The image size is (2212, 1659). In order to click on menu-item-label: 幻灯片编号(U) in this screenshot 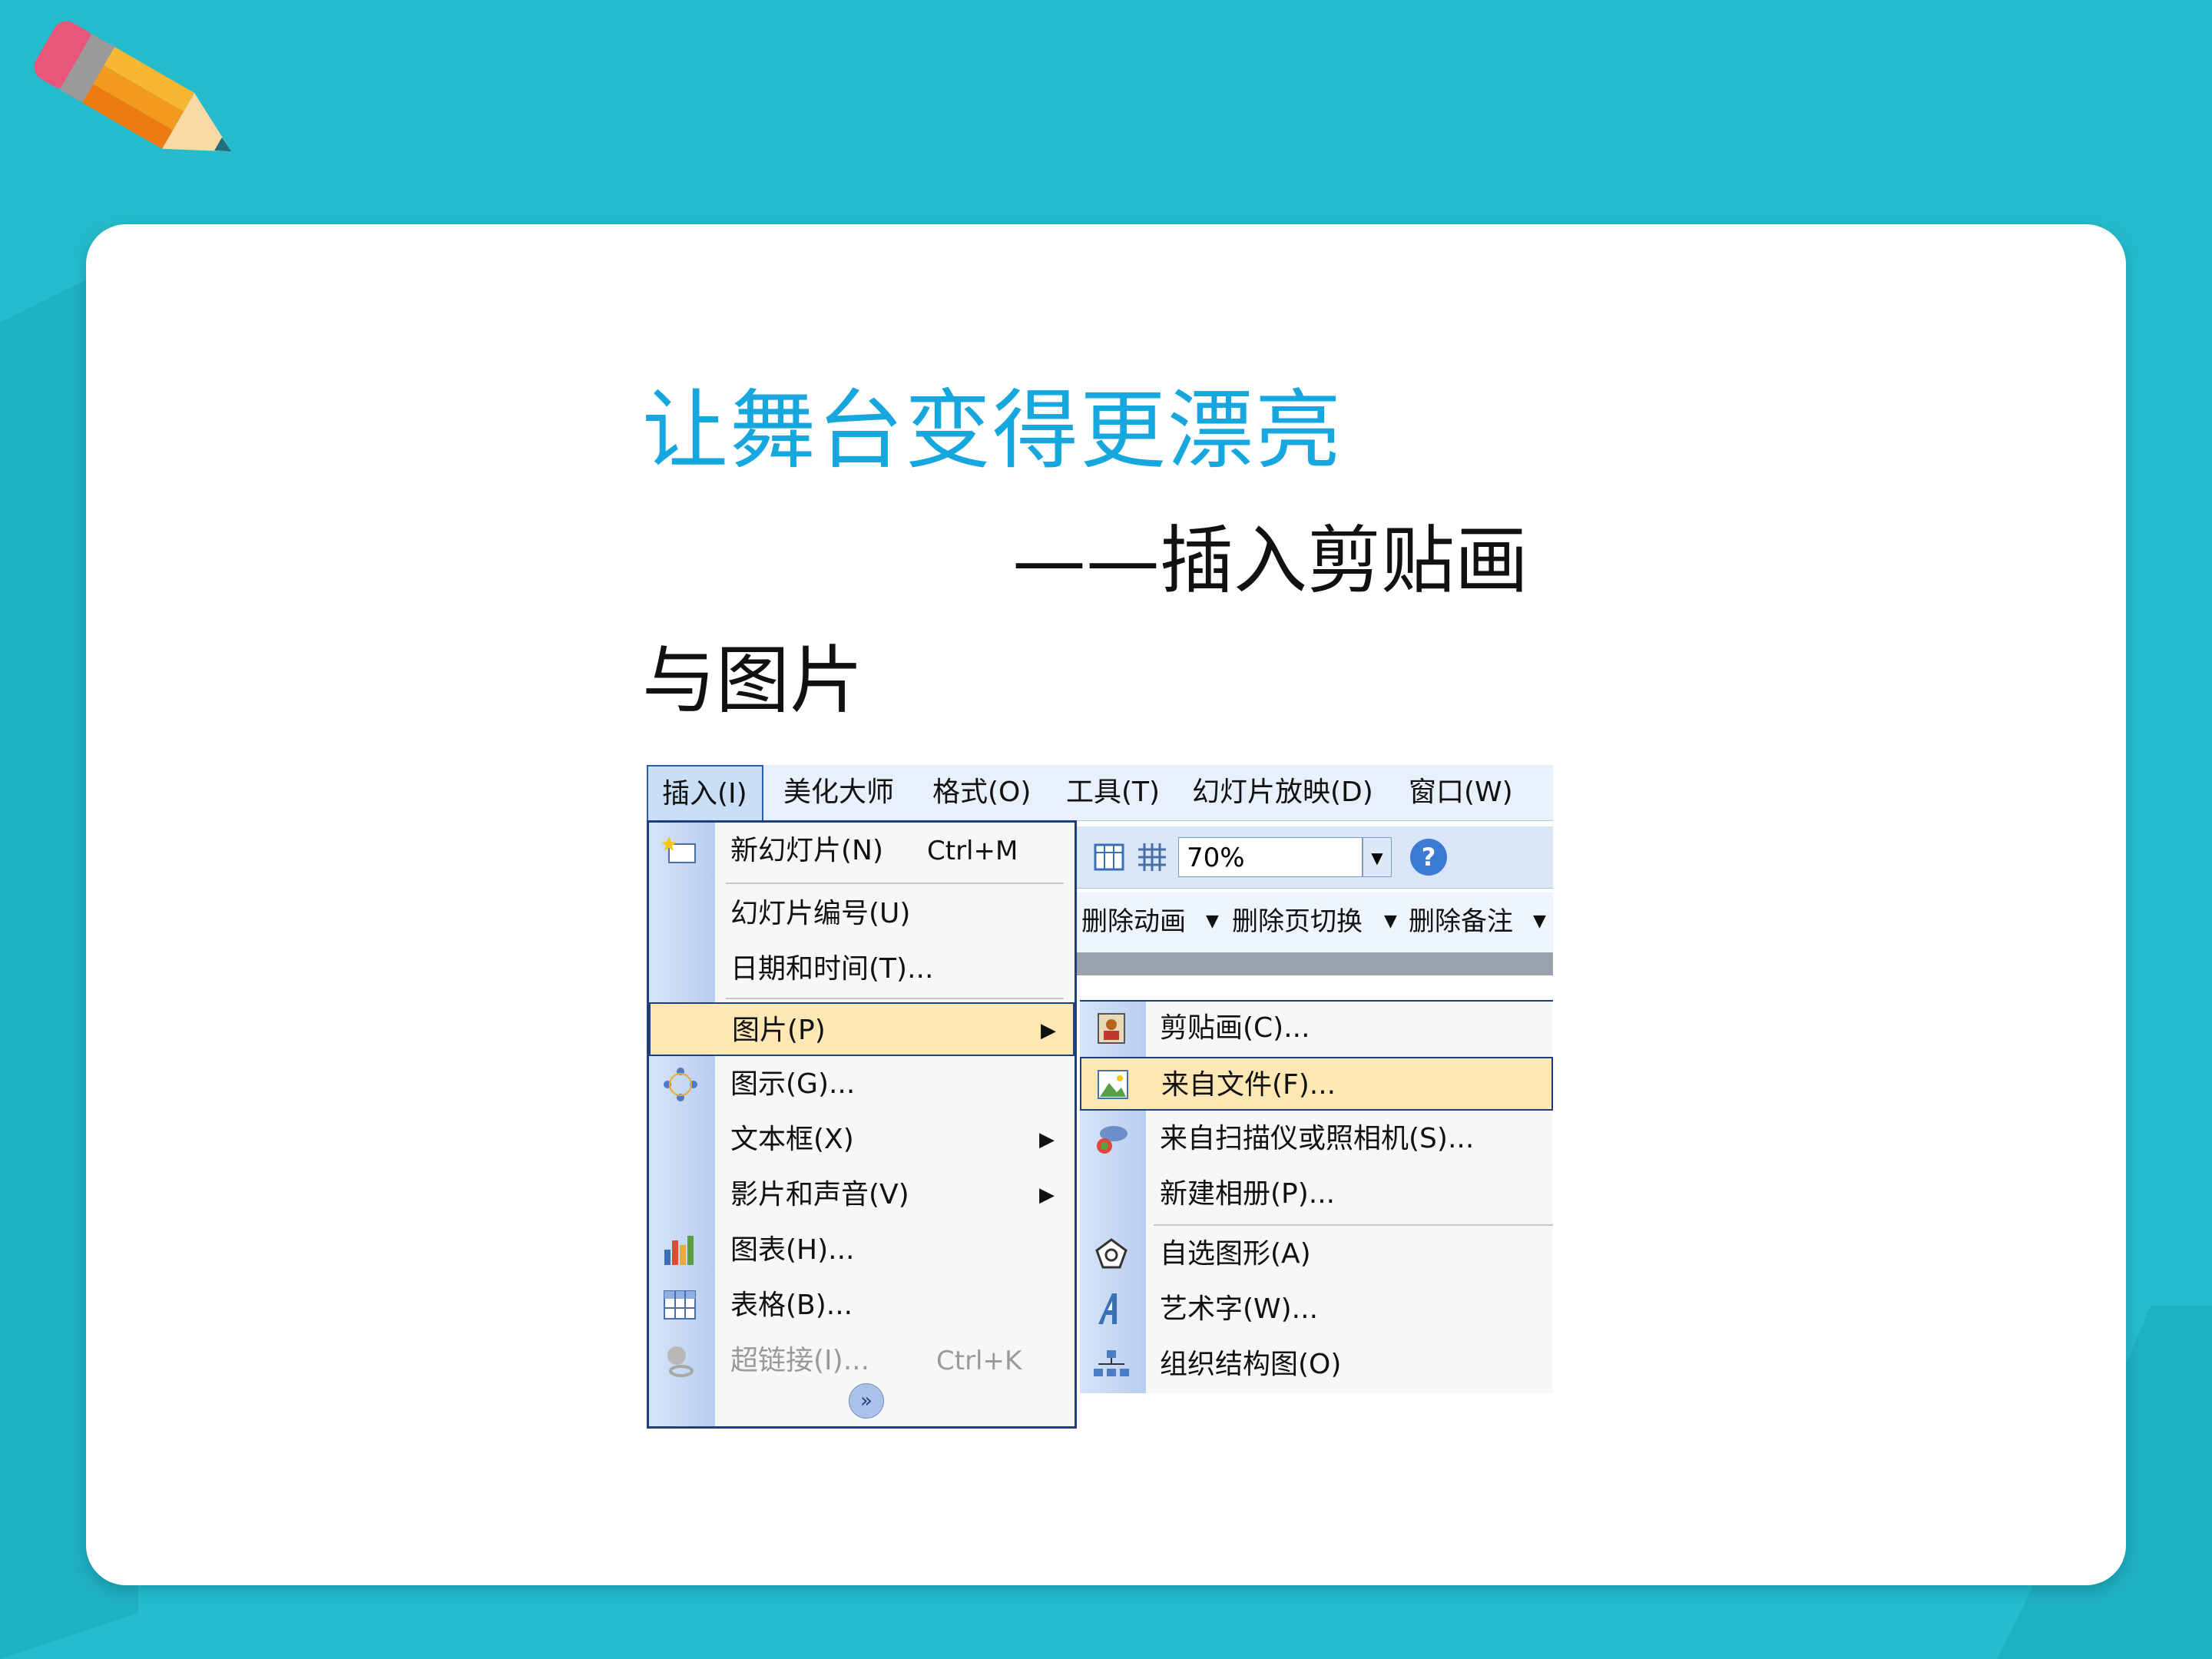, I will do `click(820, 914)`.